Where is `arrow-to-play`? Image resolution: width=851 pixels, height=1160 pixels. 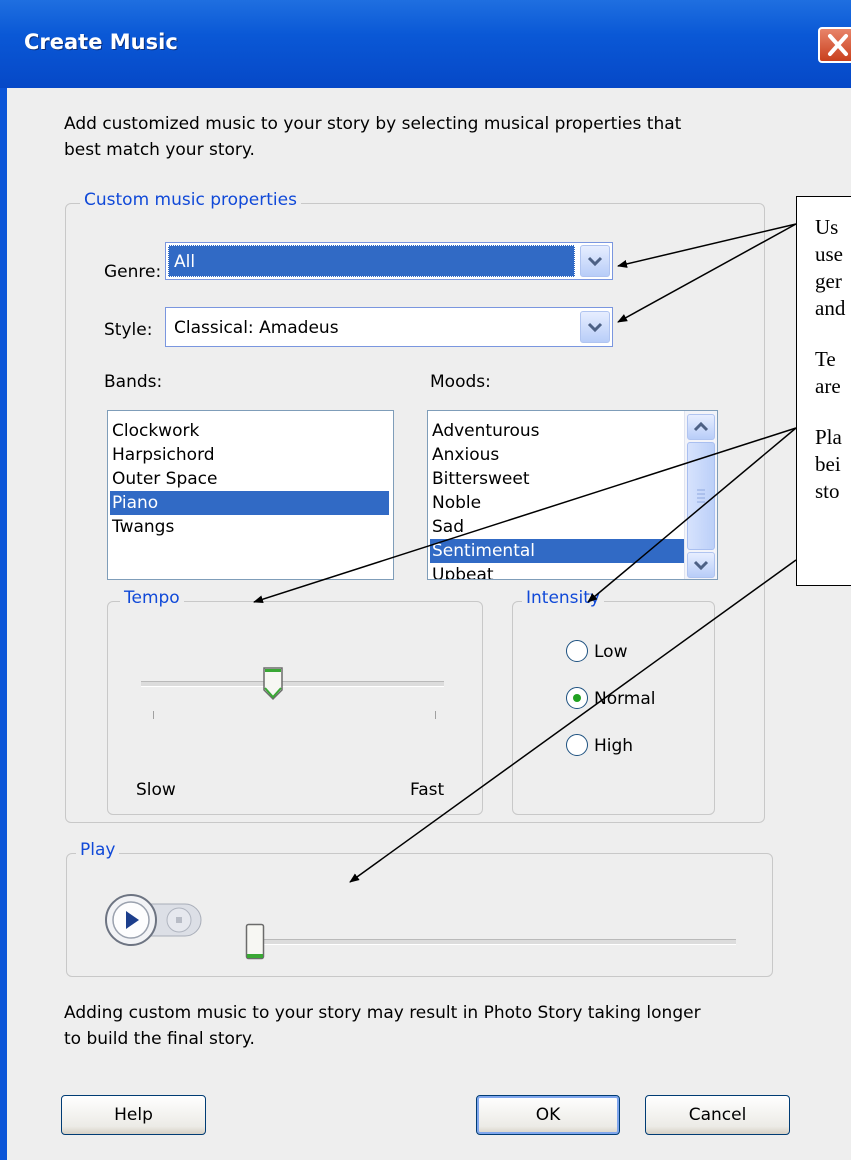
arrow-to-play is located at coordinates (573, 721).